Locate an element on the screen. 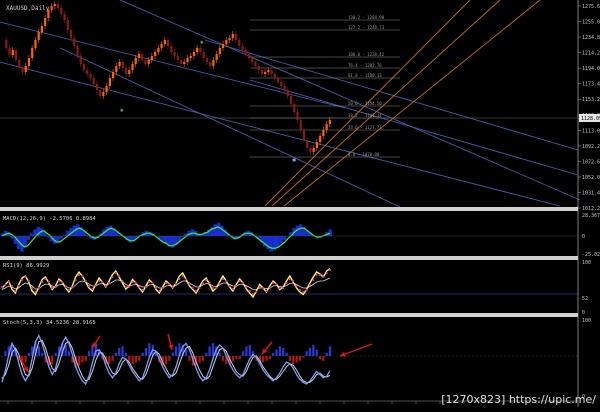 The width and height of the screenshot is (600, 412). price-tick-label: 1092.24 is located at coordinates (591, 147).